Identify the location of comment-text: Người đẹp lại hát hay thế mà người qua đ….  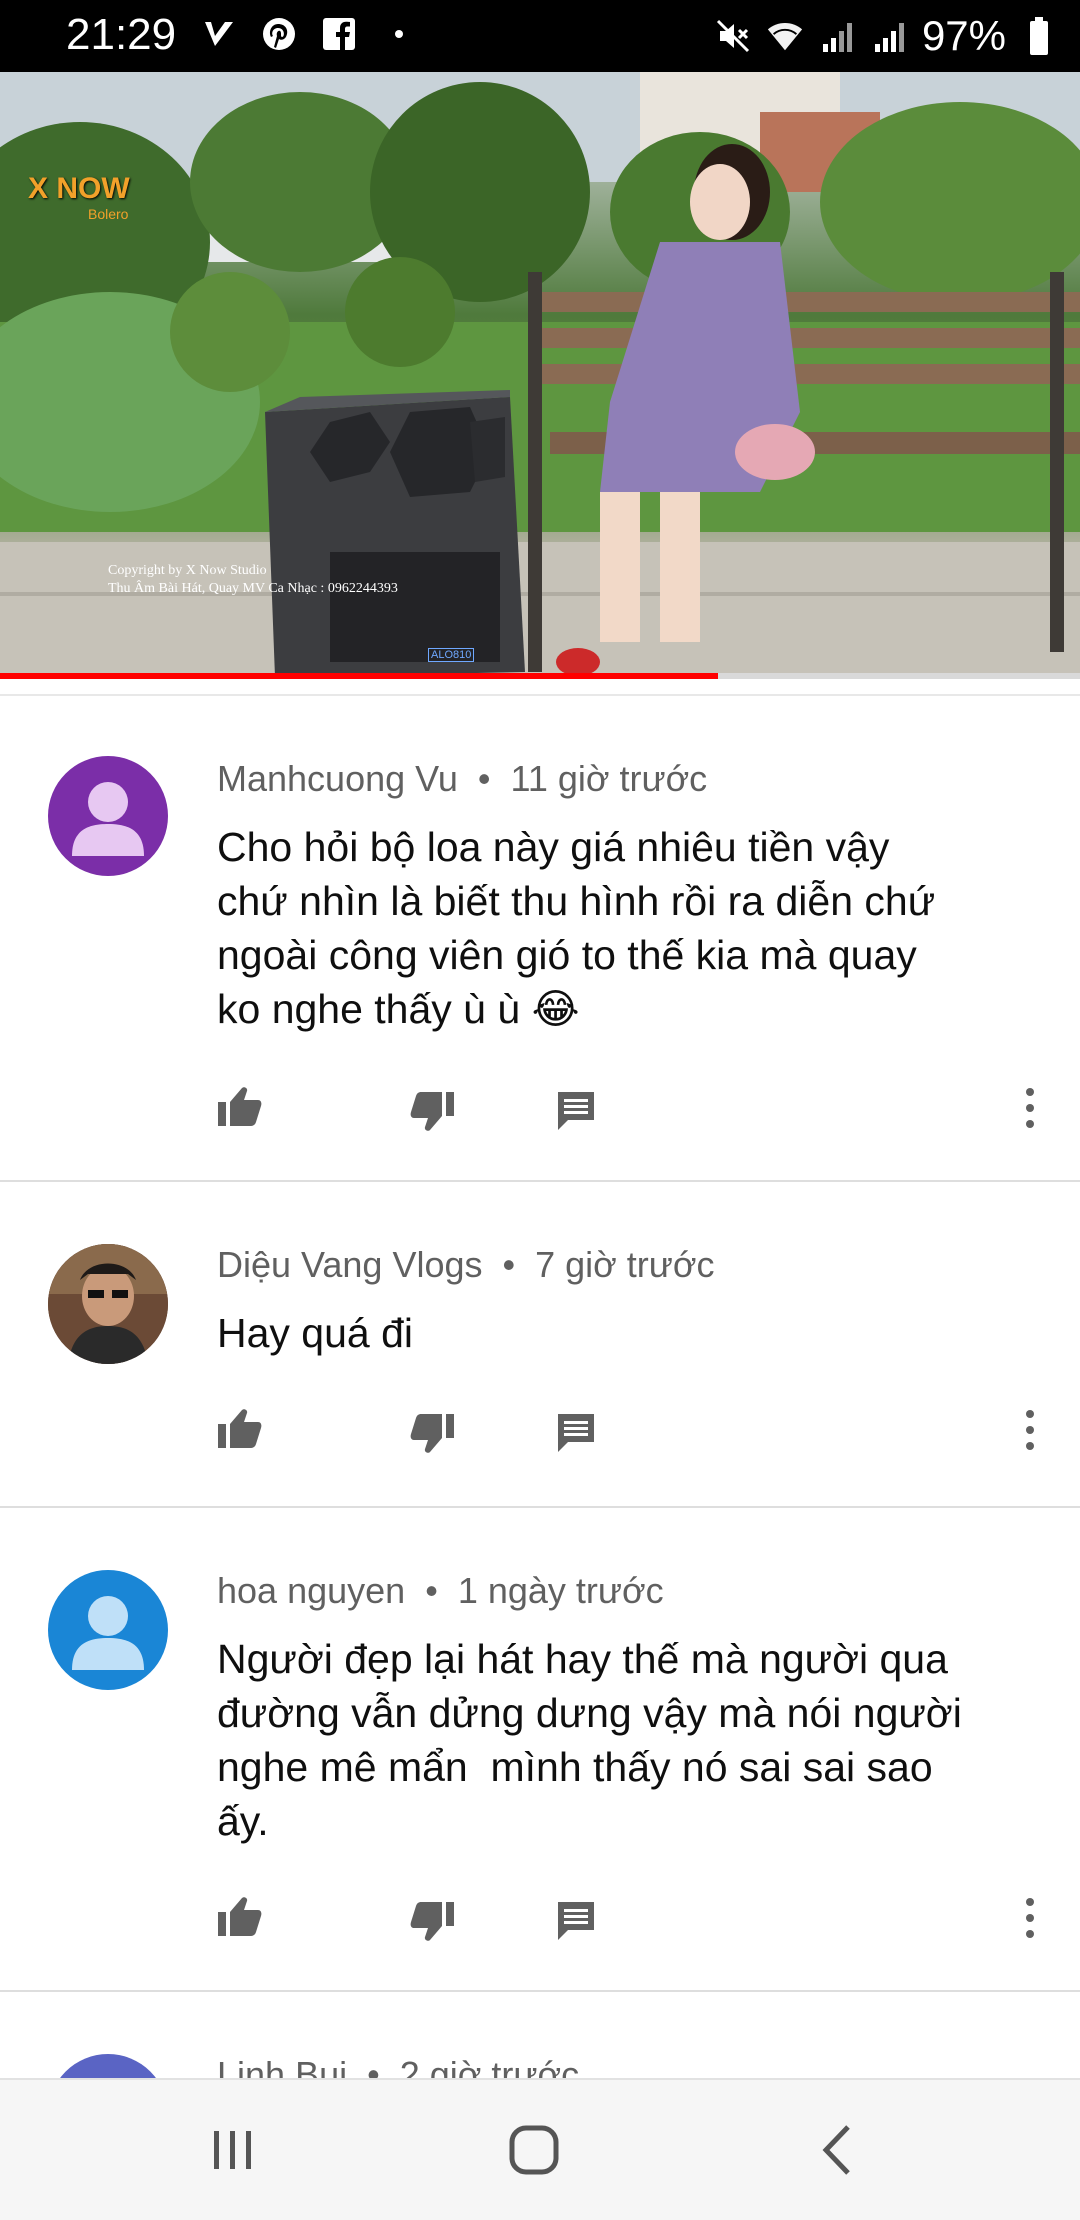
(627, 1740).